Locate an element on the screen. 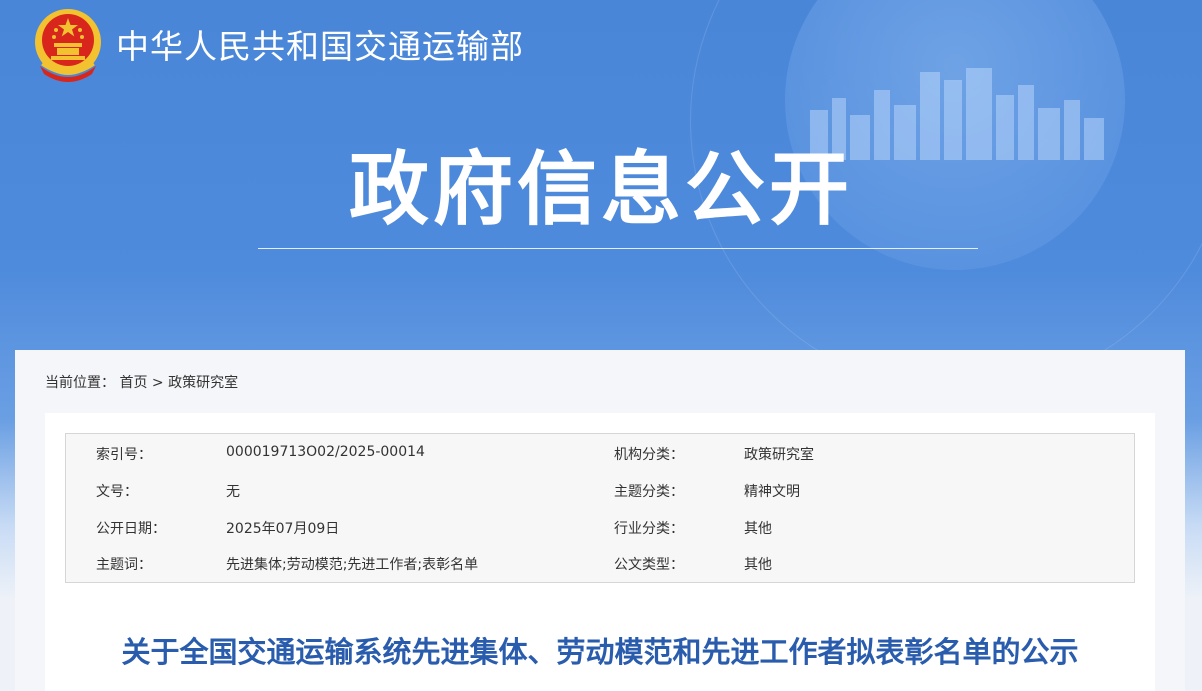  meta-date-value: 2025年07月09日 is located at coordinates (283, 529).